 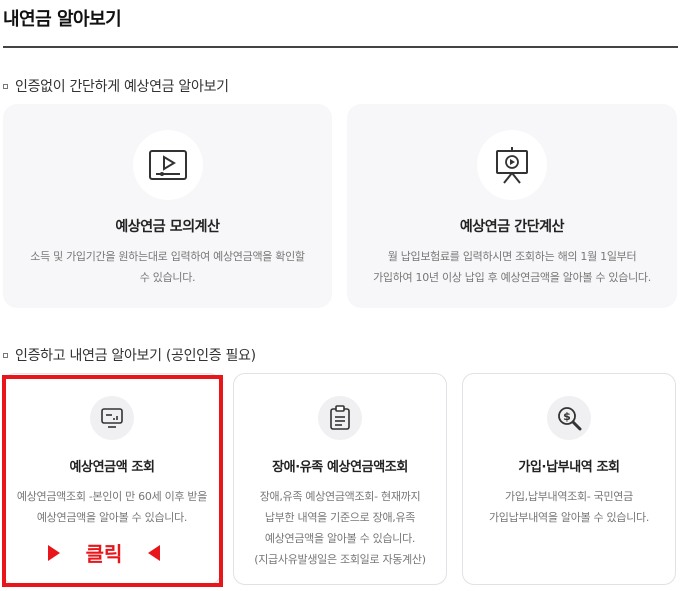 I want to click on presentation-board-icon, so click(x=512, y=165).